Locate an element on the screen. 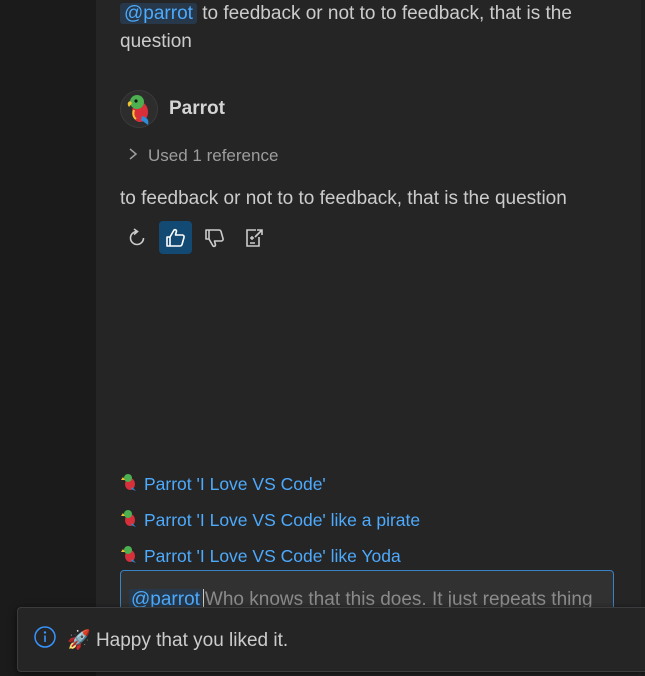 This screenshot has width=645, height=676. references-toggle: Used 1 reference is located at coordinates (203, 156).